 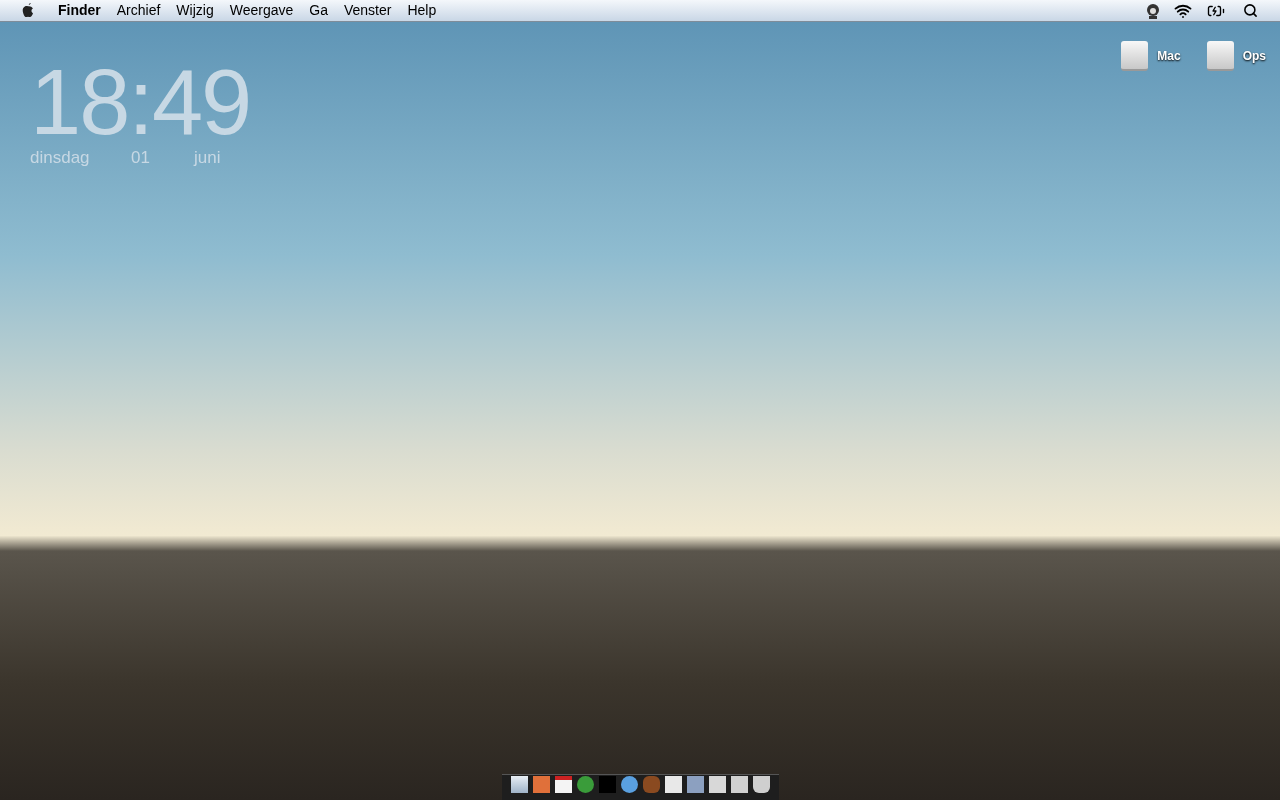 What do you see at coordinates (60, 158) in the screenshot?
I see `clock-weekday: dinsdag` at bounding box center [60, 158].